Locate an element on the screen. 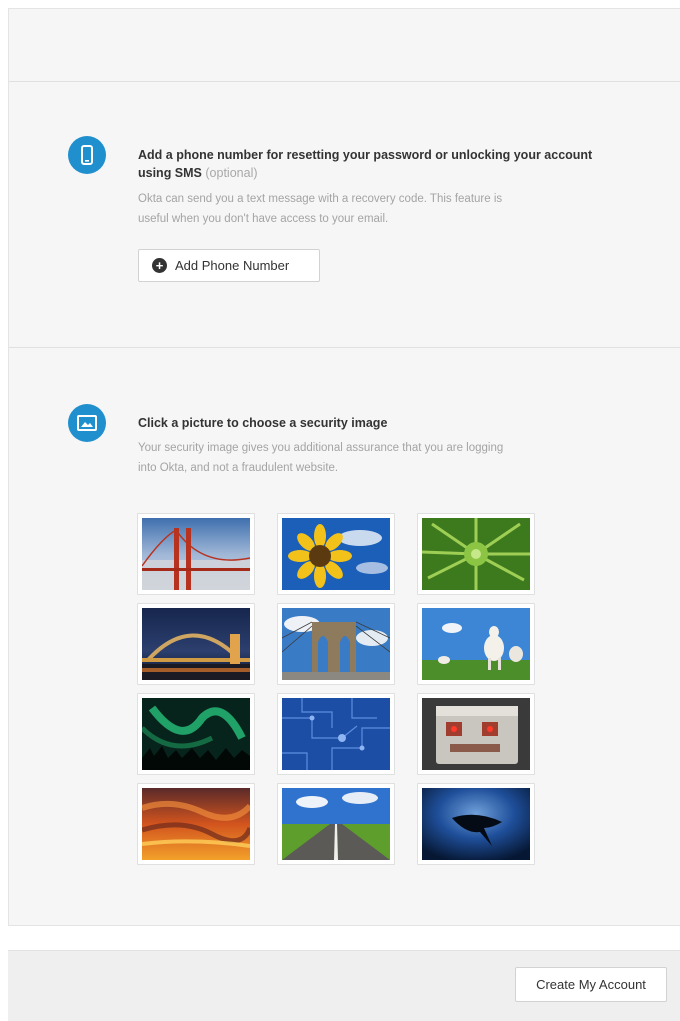  security-image-green-succulent is located at coordinates (476, 554).